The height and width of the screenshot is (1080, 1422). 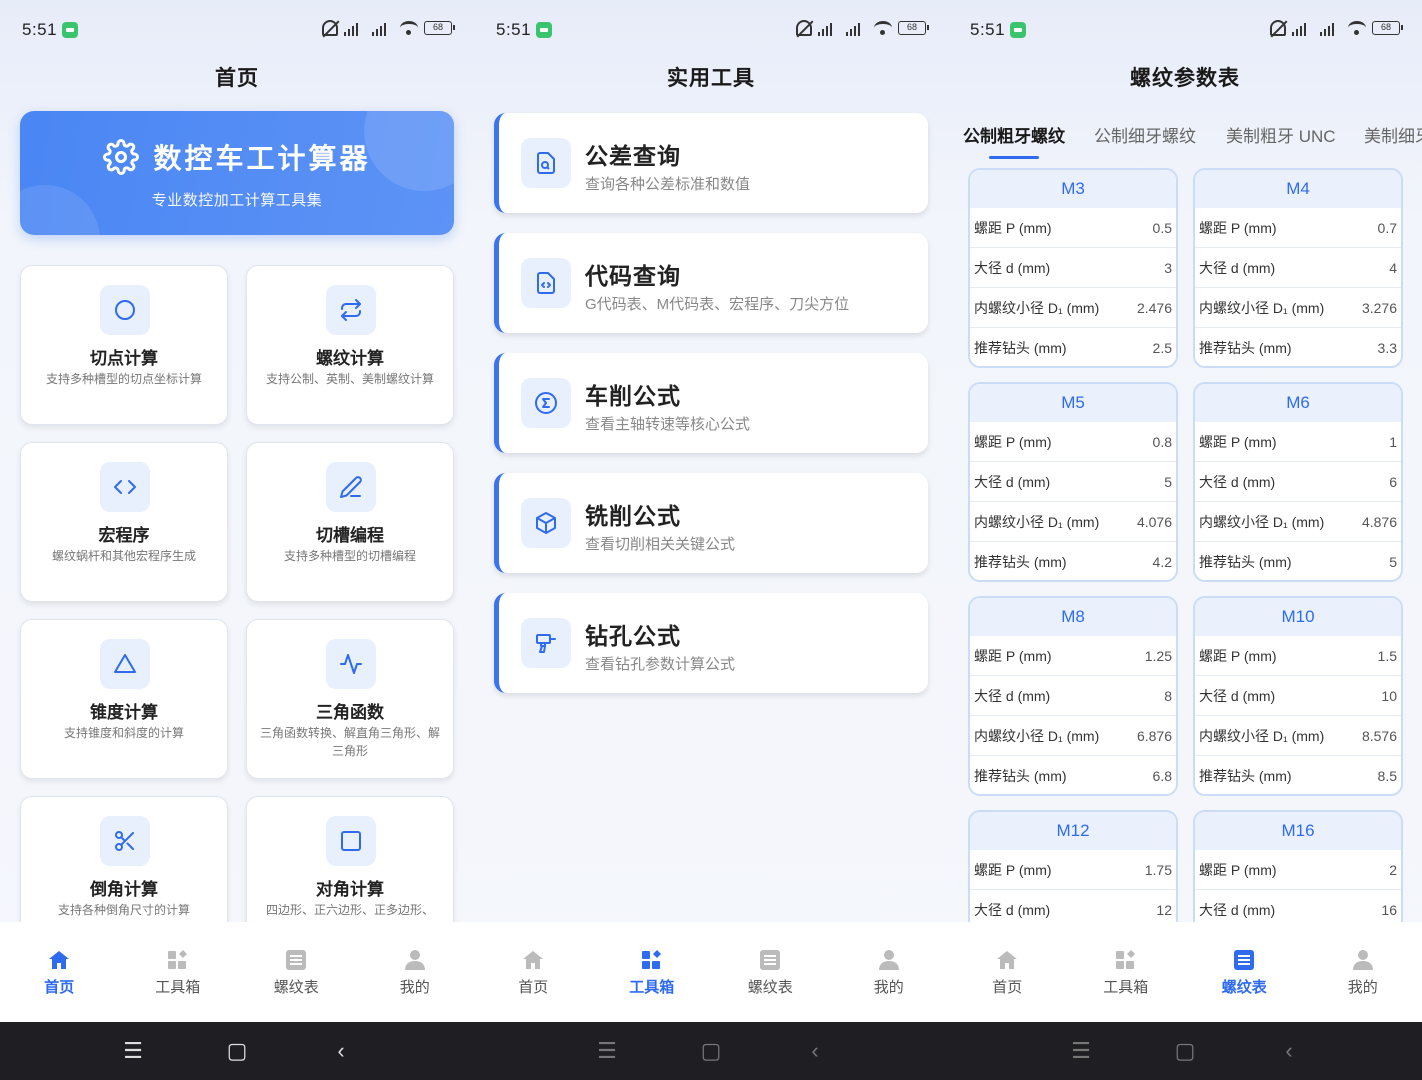 What do you see at coordinates (1387, 28) in the screenshot?
I see `battery-icon: 68` at bounding box center [1387, 28].